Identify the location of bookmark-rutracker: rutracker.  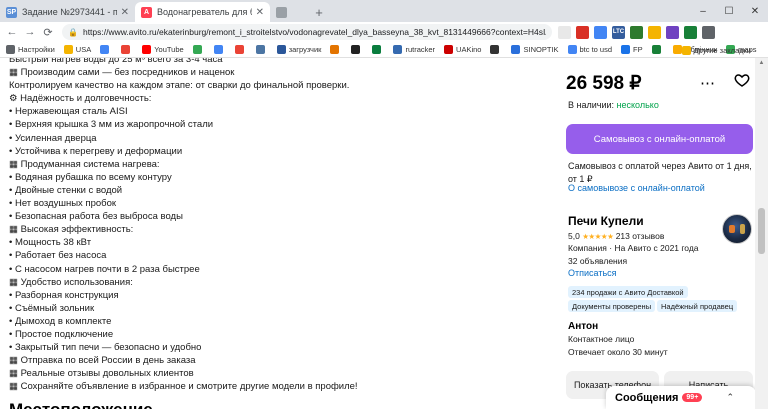
(414, 49).